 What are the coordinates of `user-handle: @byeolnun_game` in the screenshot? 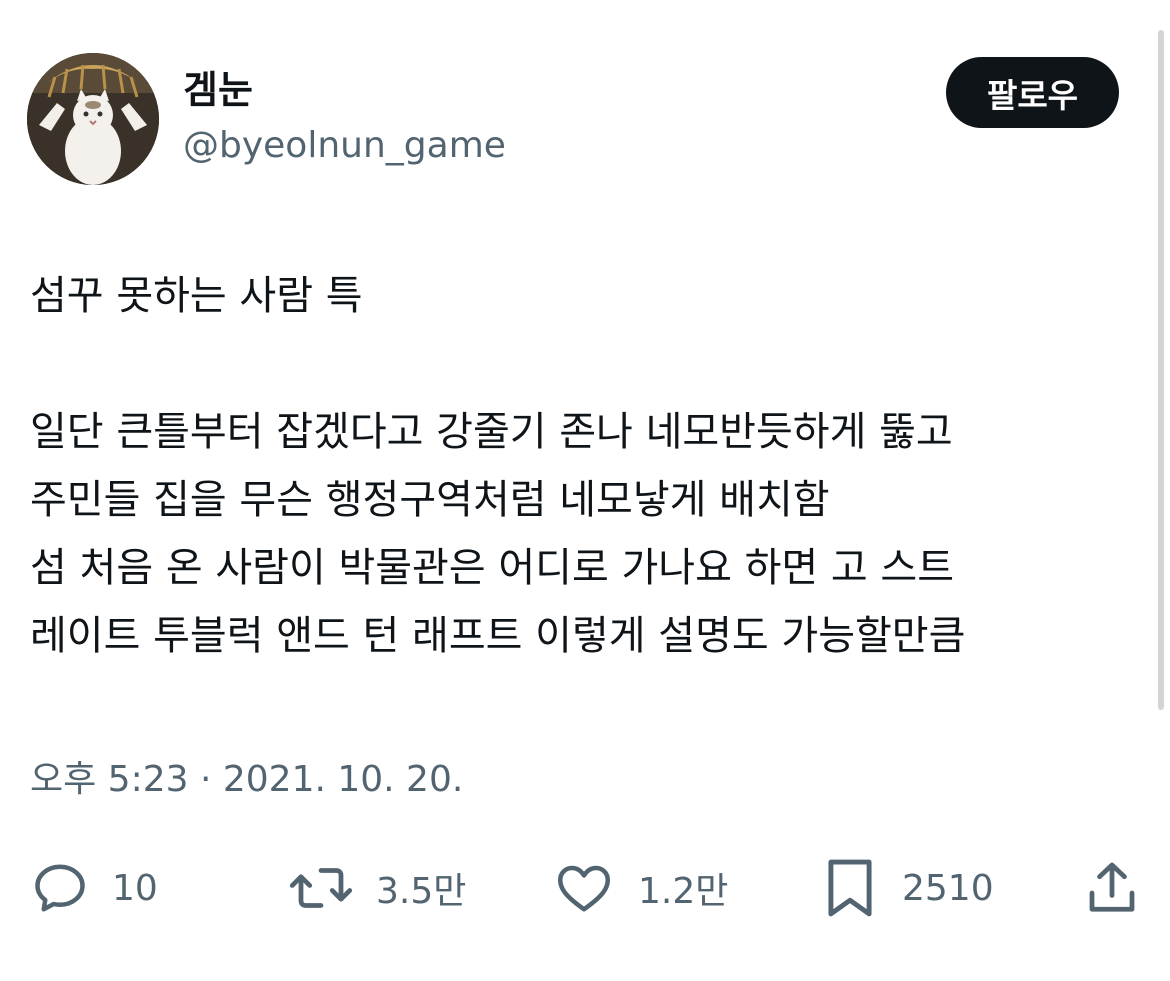 It's located at (344, 146).